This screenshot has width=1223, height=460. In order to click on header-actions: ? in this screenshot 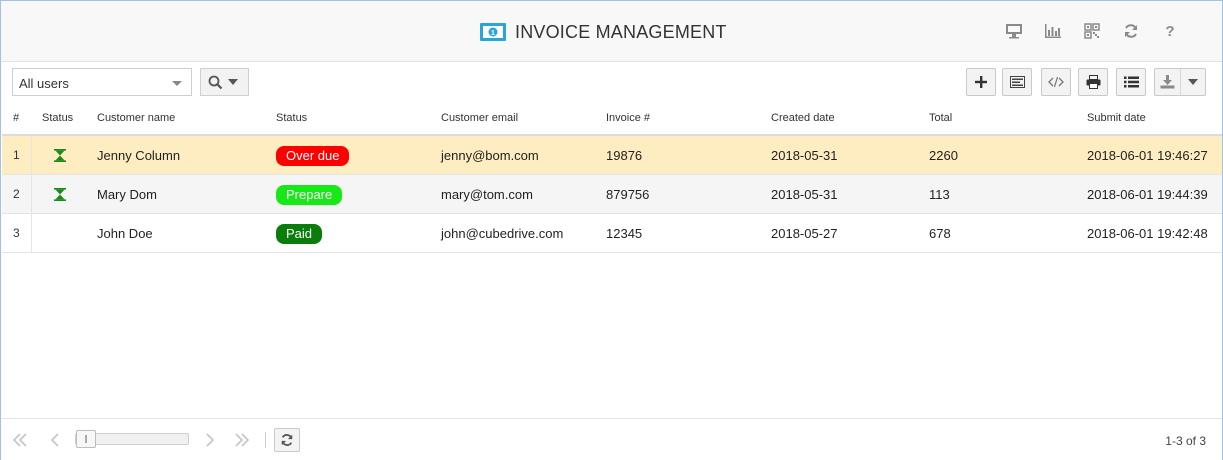, I will do `click(1082, 31)`.